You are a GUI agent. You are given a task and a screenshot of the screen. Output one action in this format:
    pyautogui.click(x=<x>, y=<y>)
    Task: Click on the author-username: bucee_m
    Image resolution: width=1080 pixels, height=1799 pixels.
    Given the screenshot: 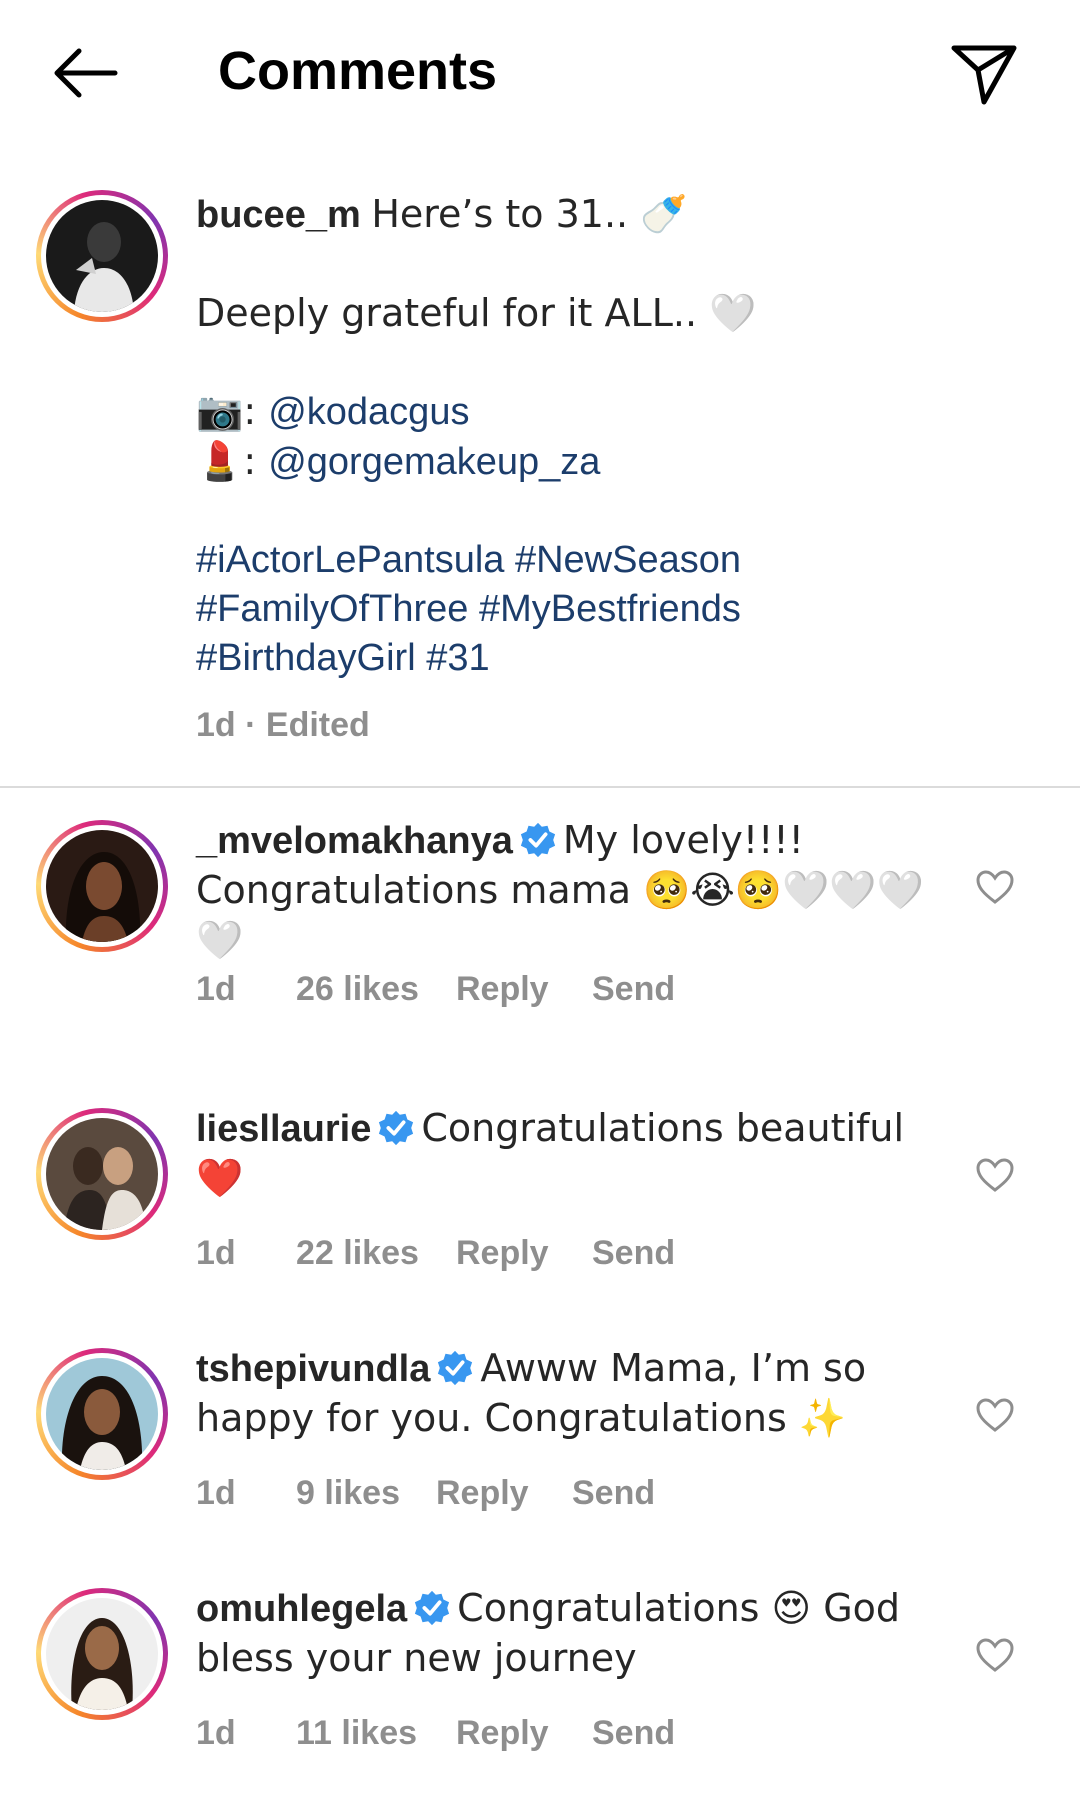 What is the action you would take?
    pyautogui.click(x=278, y=215)
    